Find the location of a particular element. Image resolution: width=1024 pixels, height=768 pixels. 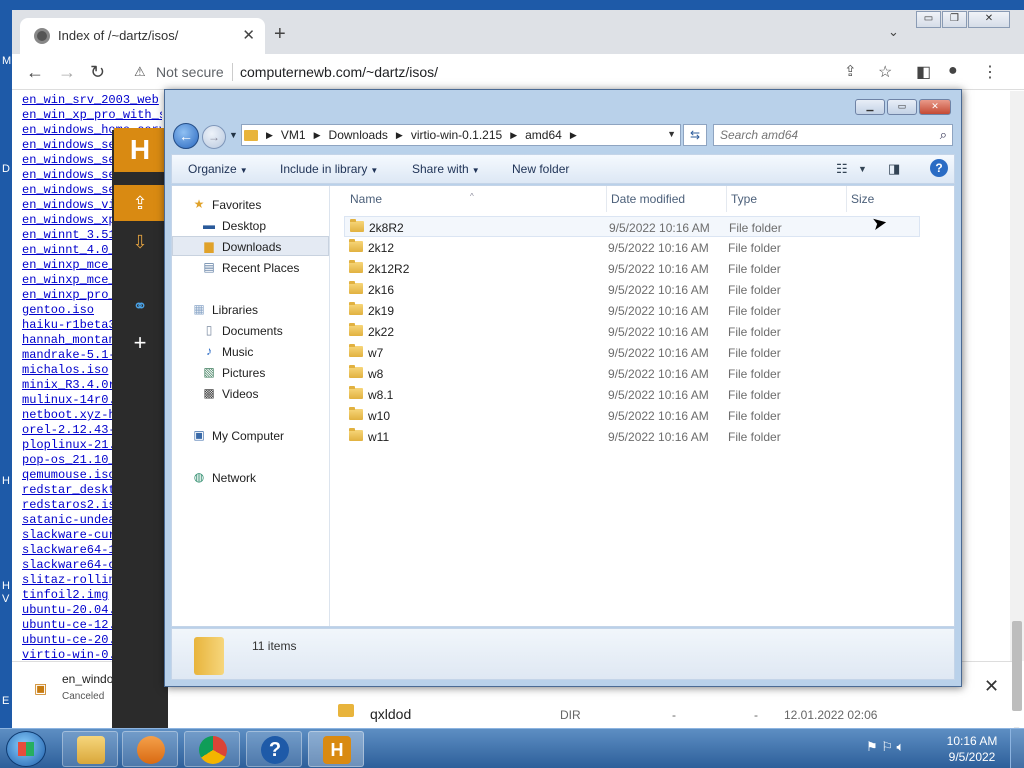

file-link: en_win_xp_pro_with_s is located at coordinates (92, 115).